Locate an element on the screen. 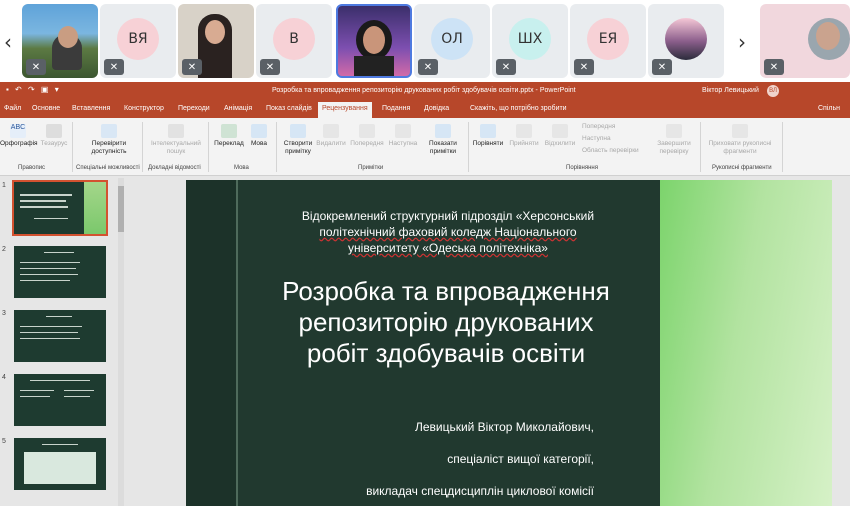  tab-animations: Анімація is located at coordinates (238, 108).